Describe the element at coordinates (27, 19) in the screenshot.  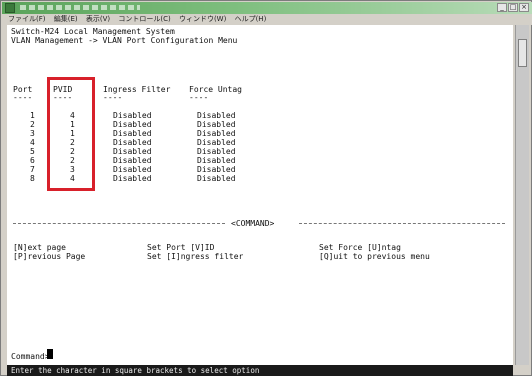
I see `menu-file: ファイル(F)` at that location.